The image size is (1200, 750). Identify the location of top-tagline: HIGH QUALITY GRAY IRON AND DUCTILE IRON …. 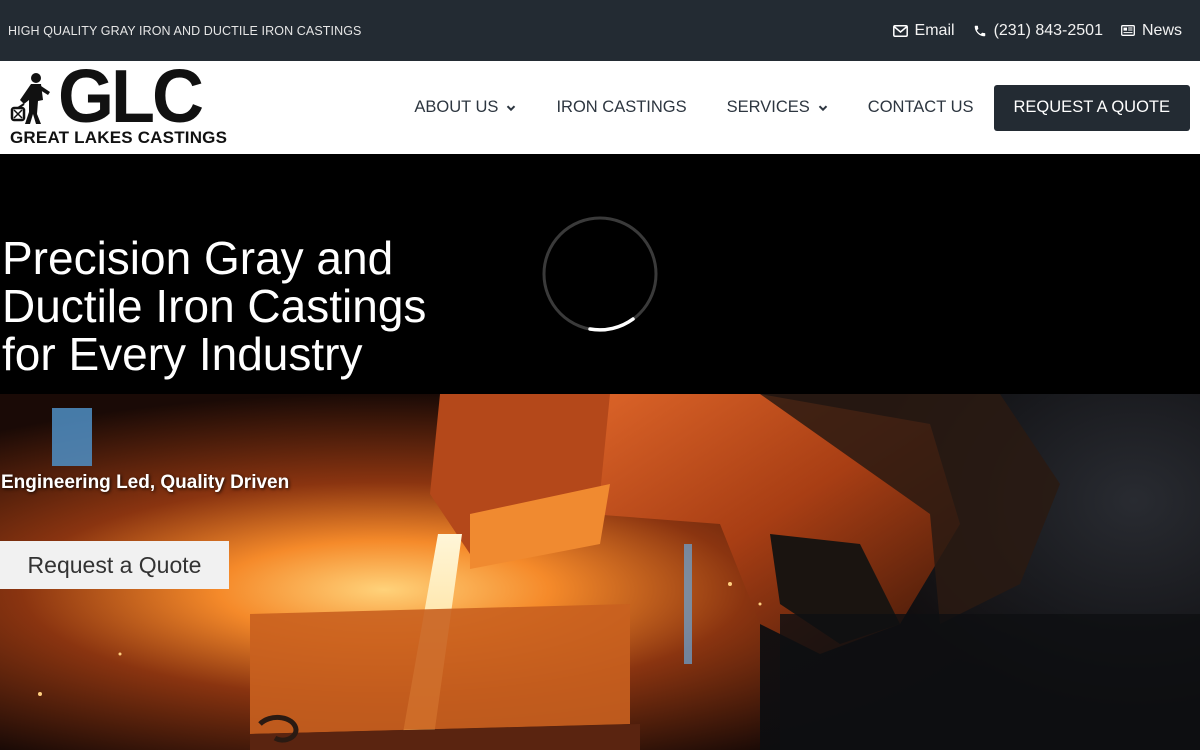
(185, 30).